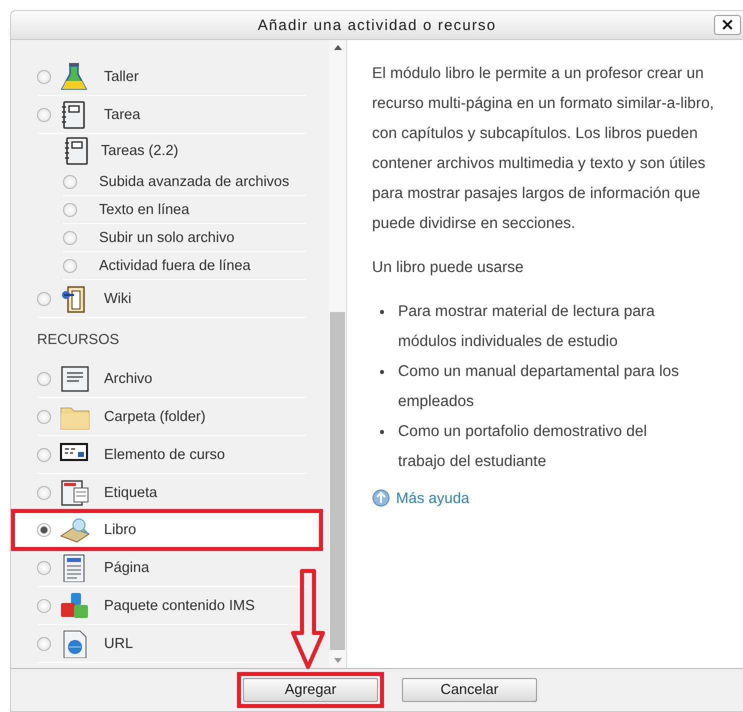 The width and height of the screenshot is (743, 712). What do you see at coordinates (310, 690) in the screenshot?
I see `add-button: Agregar` at bounding box center [310, 690].